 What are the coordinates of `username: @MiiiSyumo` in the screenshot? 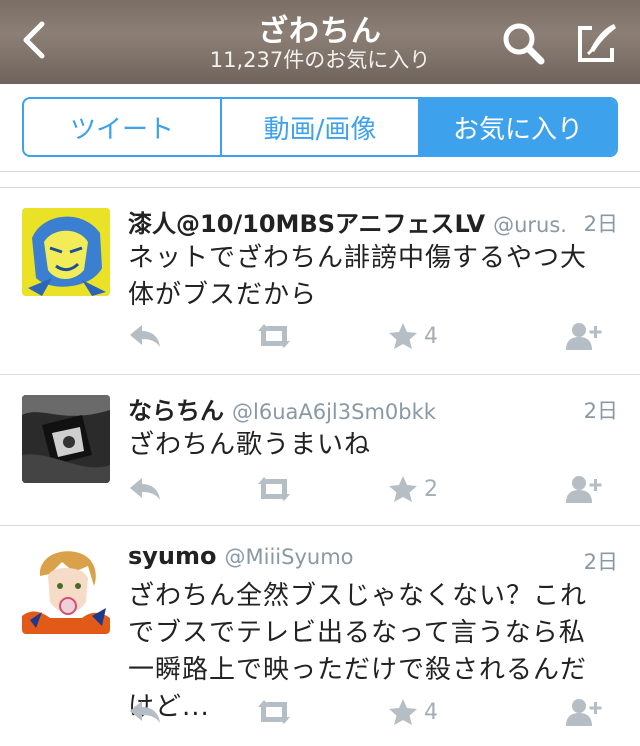 It's located at (289, 557).